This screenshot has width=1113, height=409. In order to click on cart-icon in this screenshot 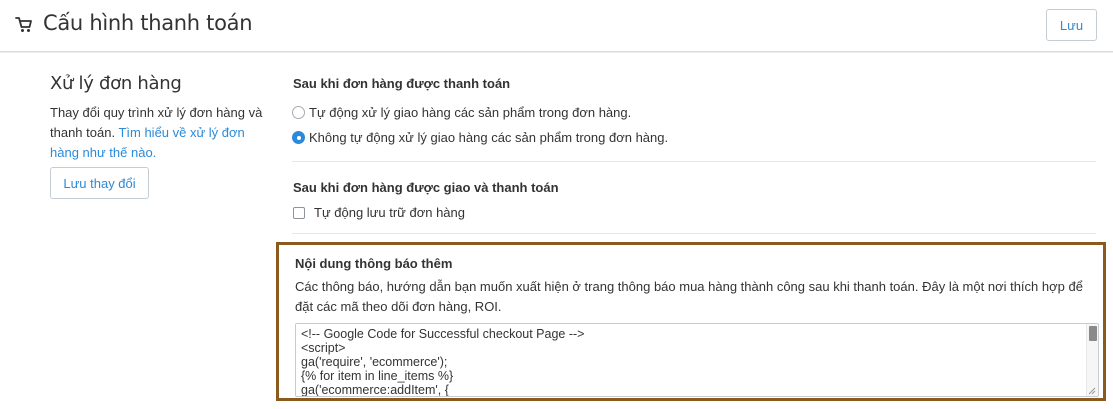, I will do `click(23, 24)`.